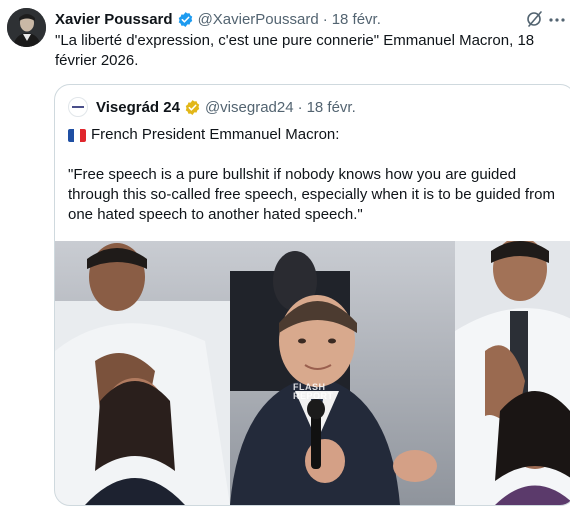 Image resolution: width=570 pixels, height=506 pixels. What do you see at coordinates (535, 19) in the screenshot?
I see `slash-circle-icon` at bounding box center [535, 19].